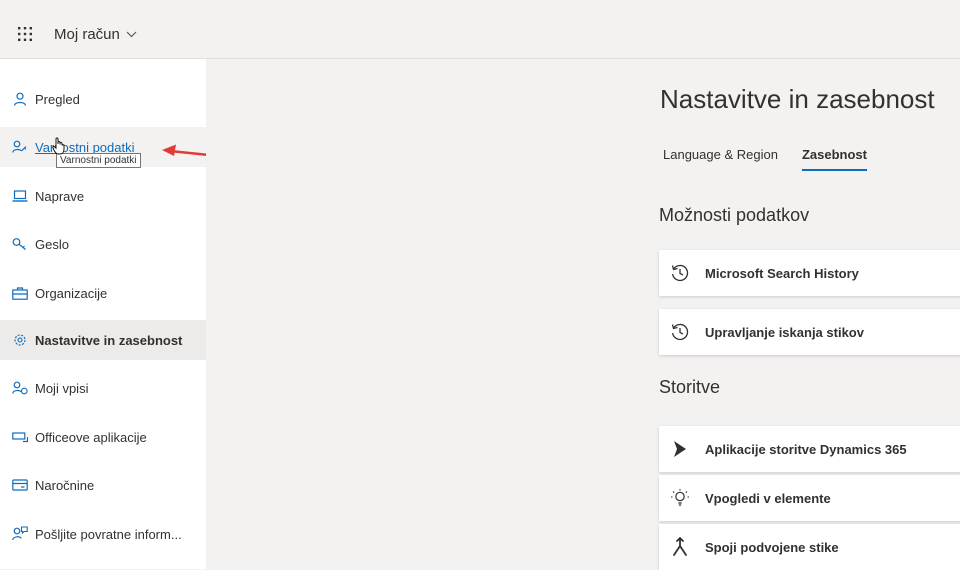 The image size is (960, 570). I want to click on feedback-icon, so click(20, 534).